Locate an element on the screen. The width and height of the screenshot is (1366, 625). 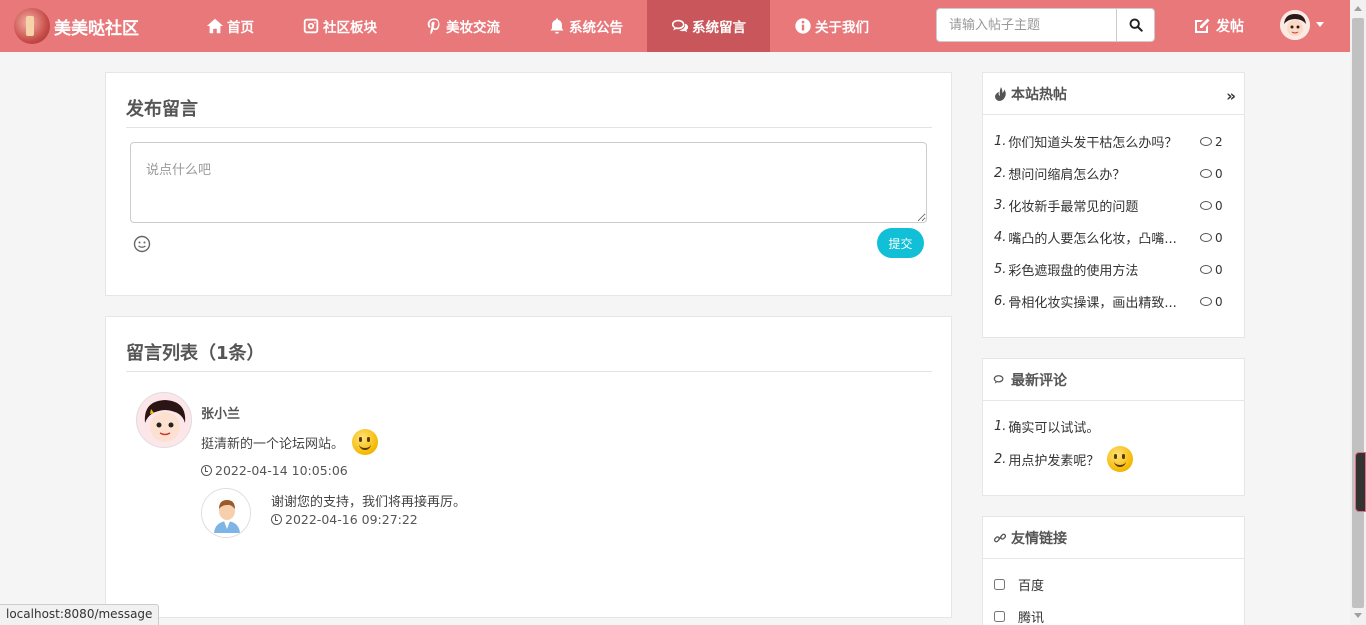
comment-time: 2022-04-14 10:05:06 is located at coordinates (274, 470).